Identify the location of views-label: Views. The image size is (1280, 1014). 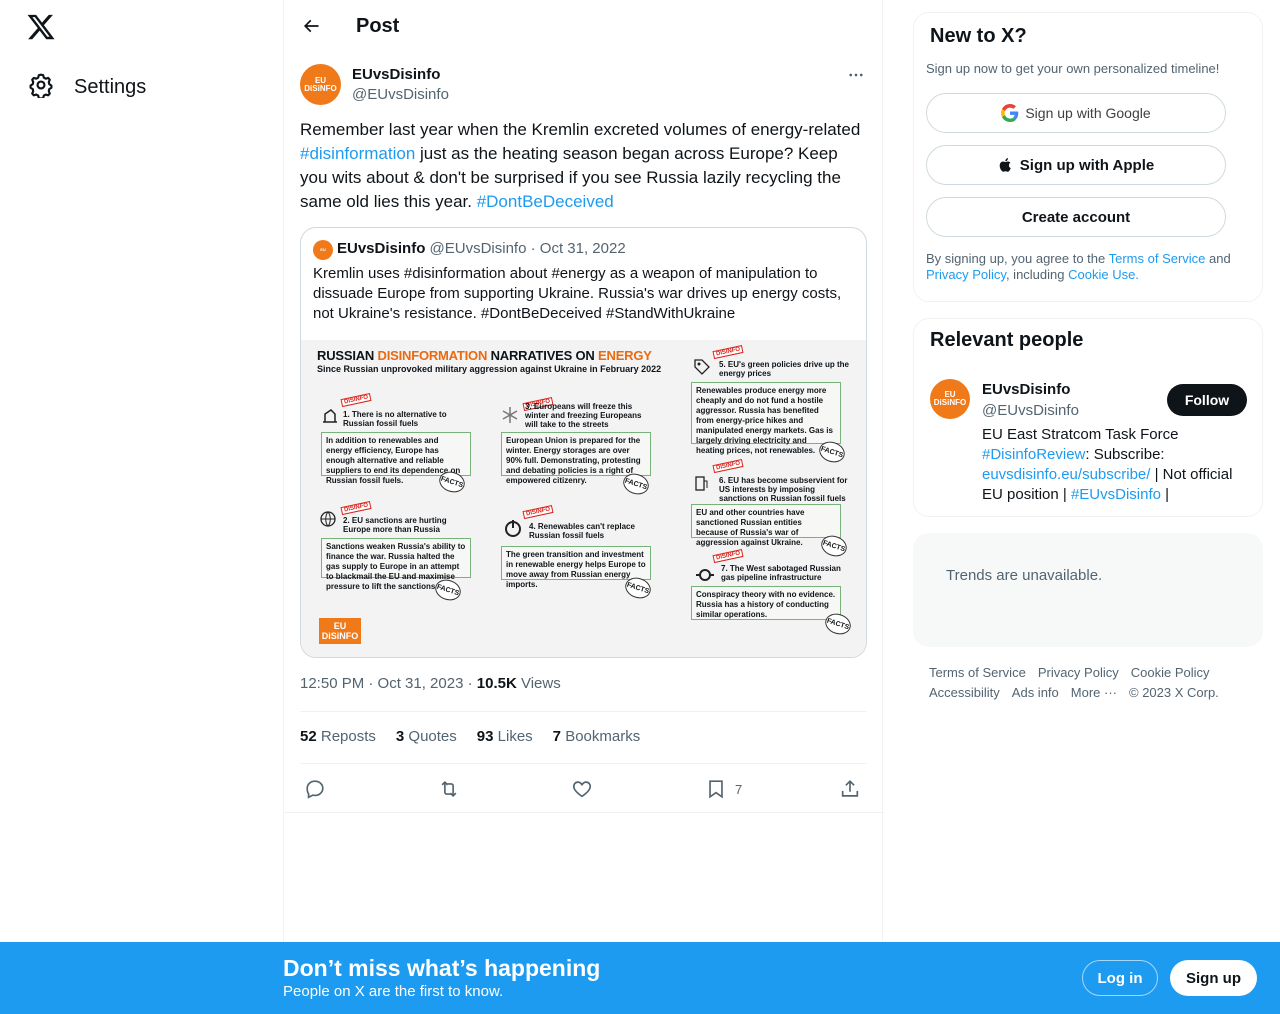
(538, 683).